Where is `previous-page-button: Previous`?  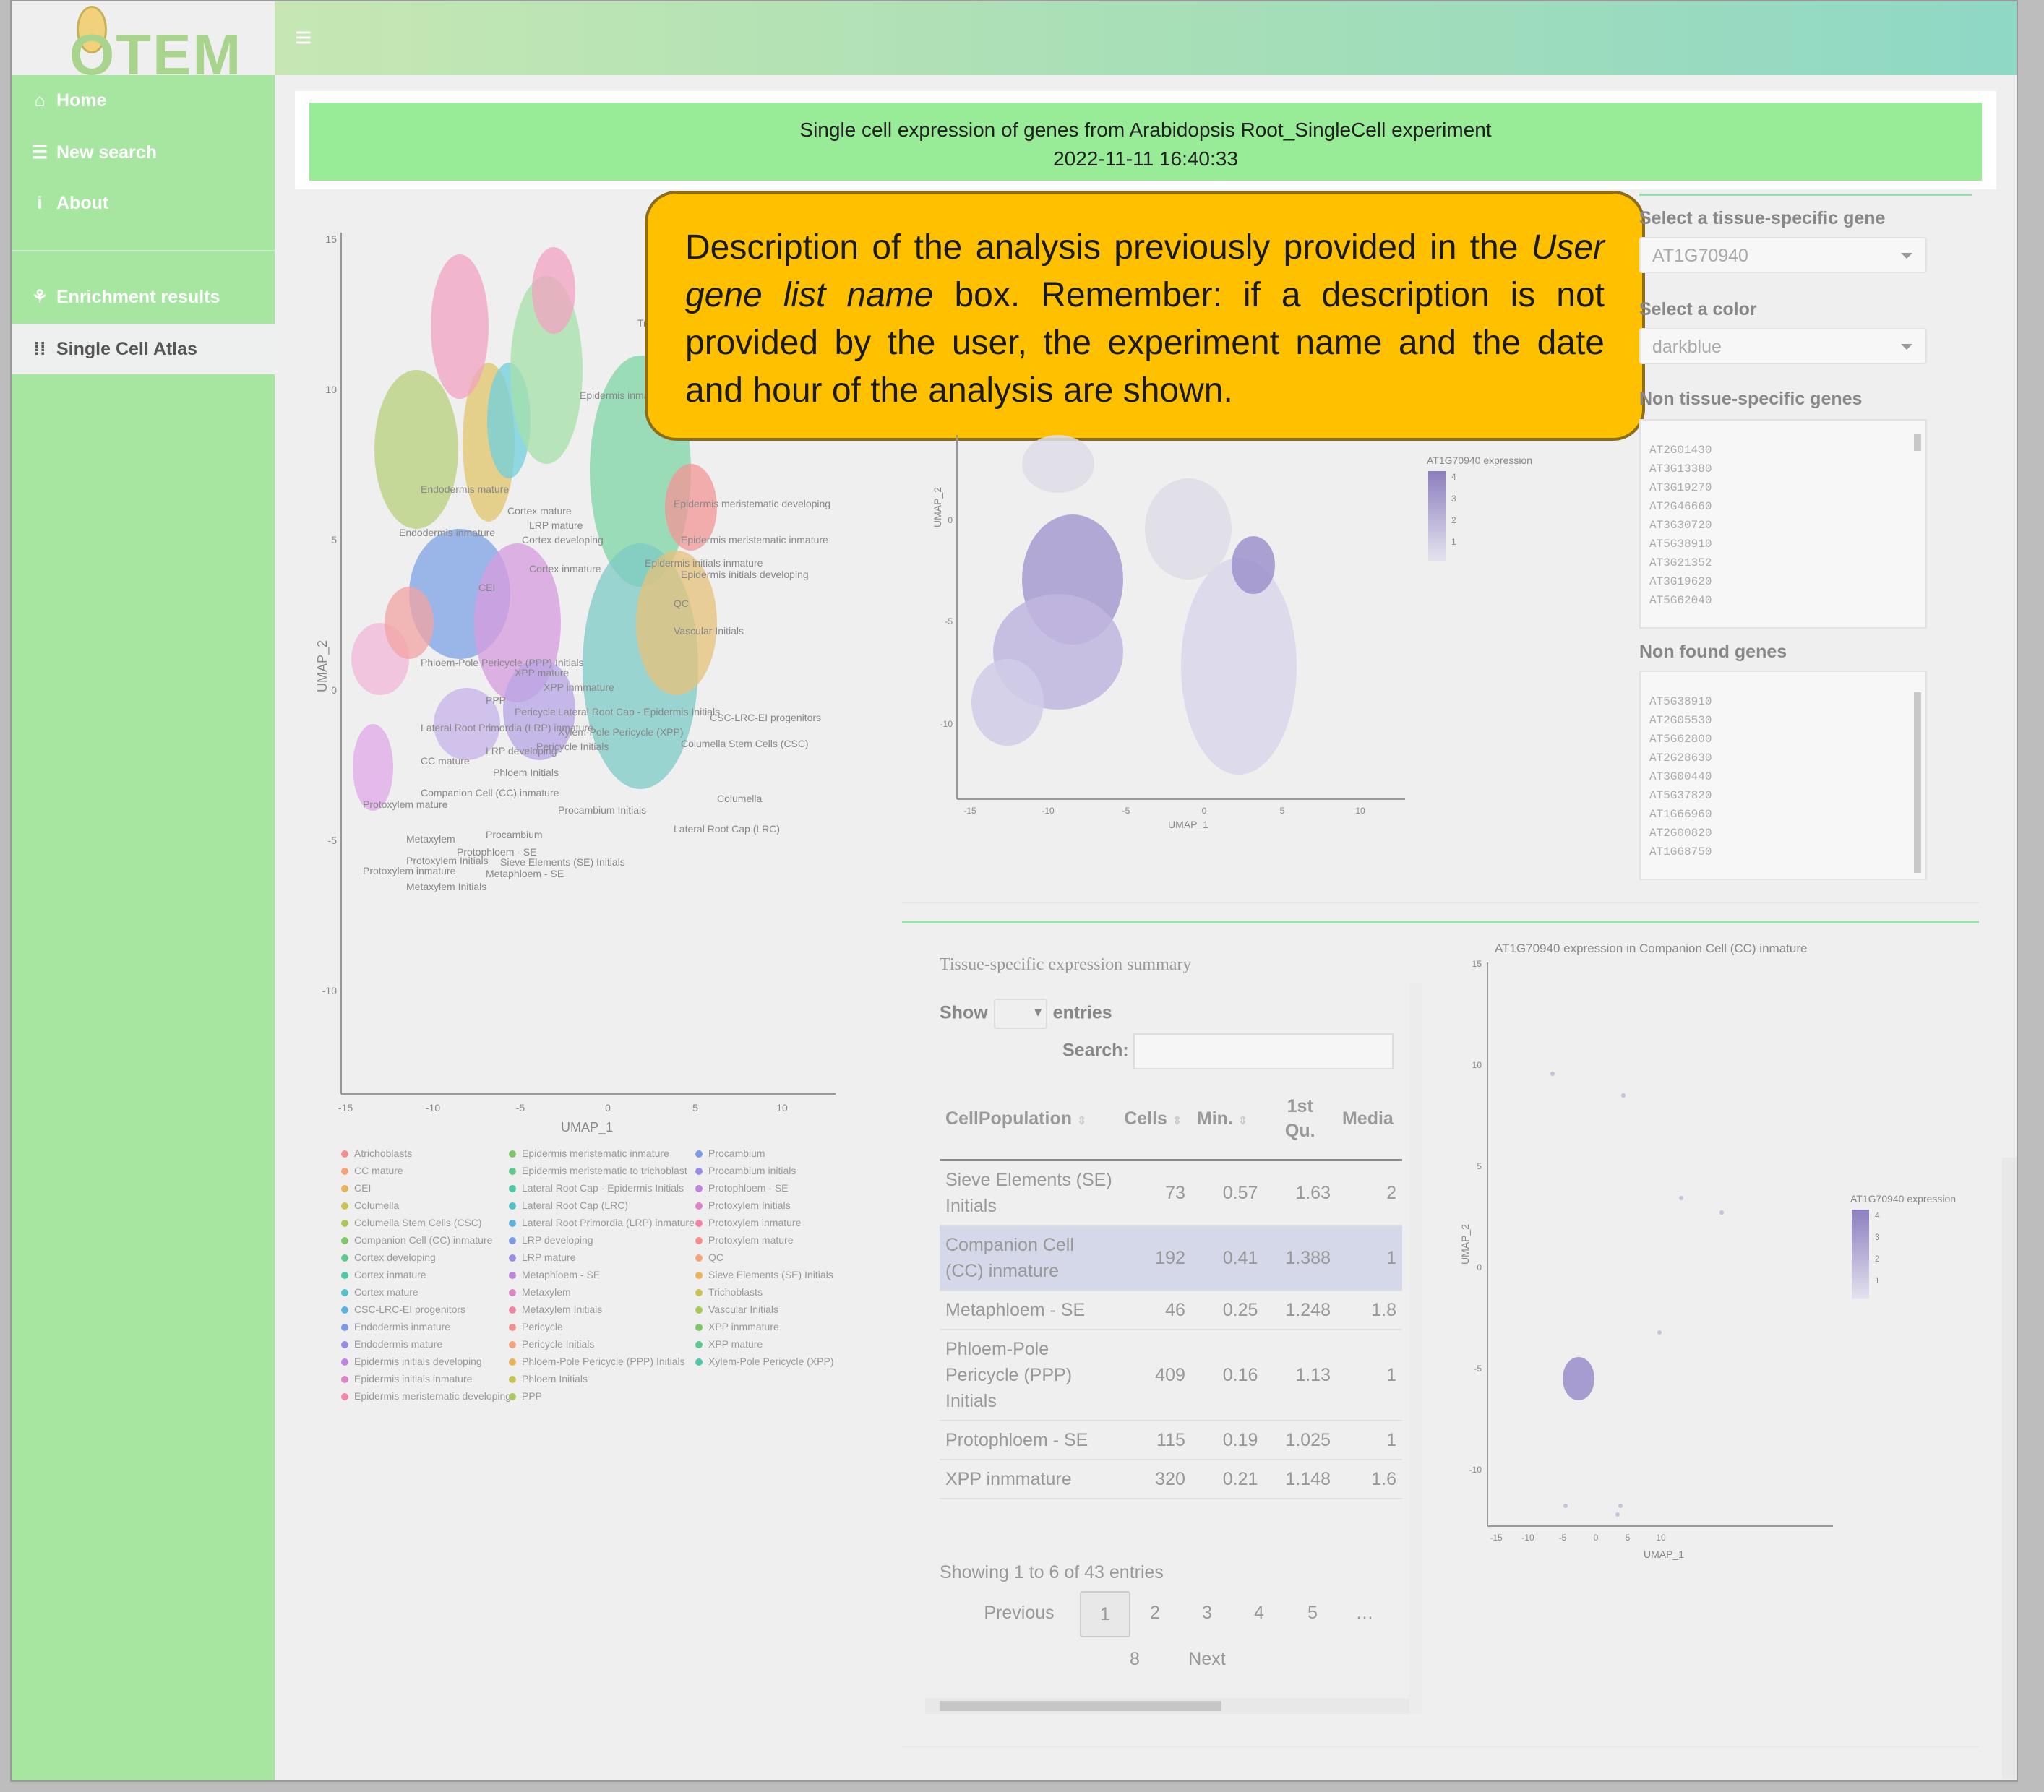
previous-page-button: Previous is located at coordinates (1019, 1612).